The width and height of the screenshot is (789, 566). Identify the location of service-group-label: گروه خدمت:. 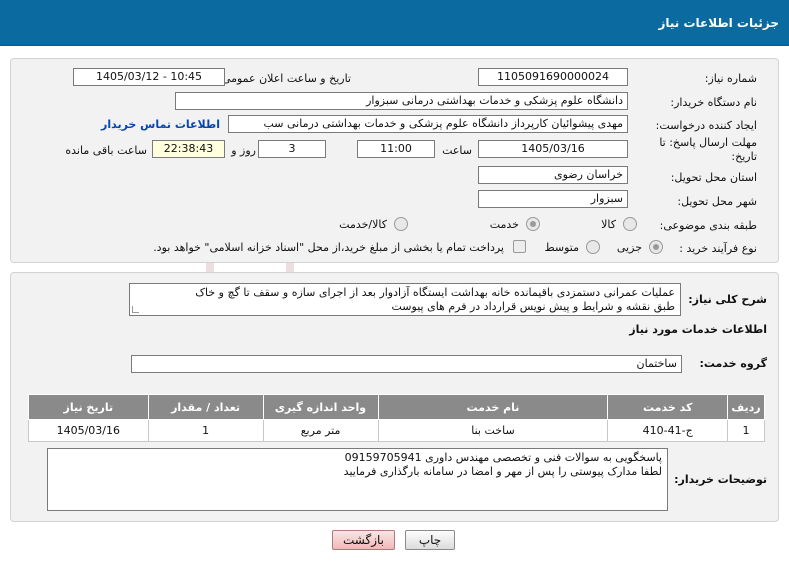
(733, 363).